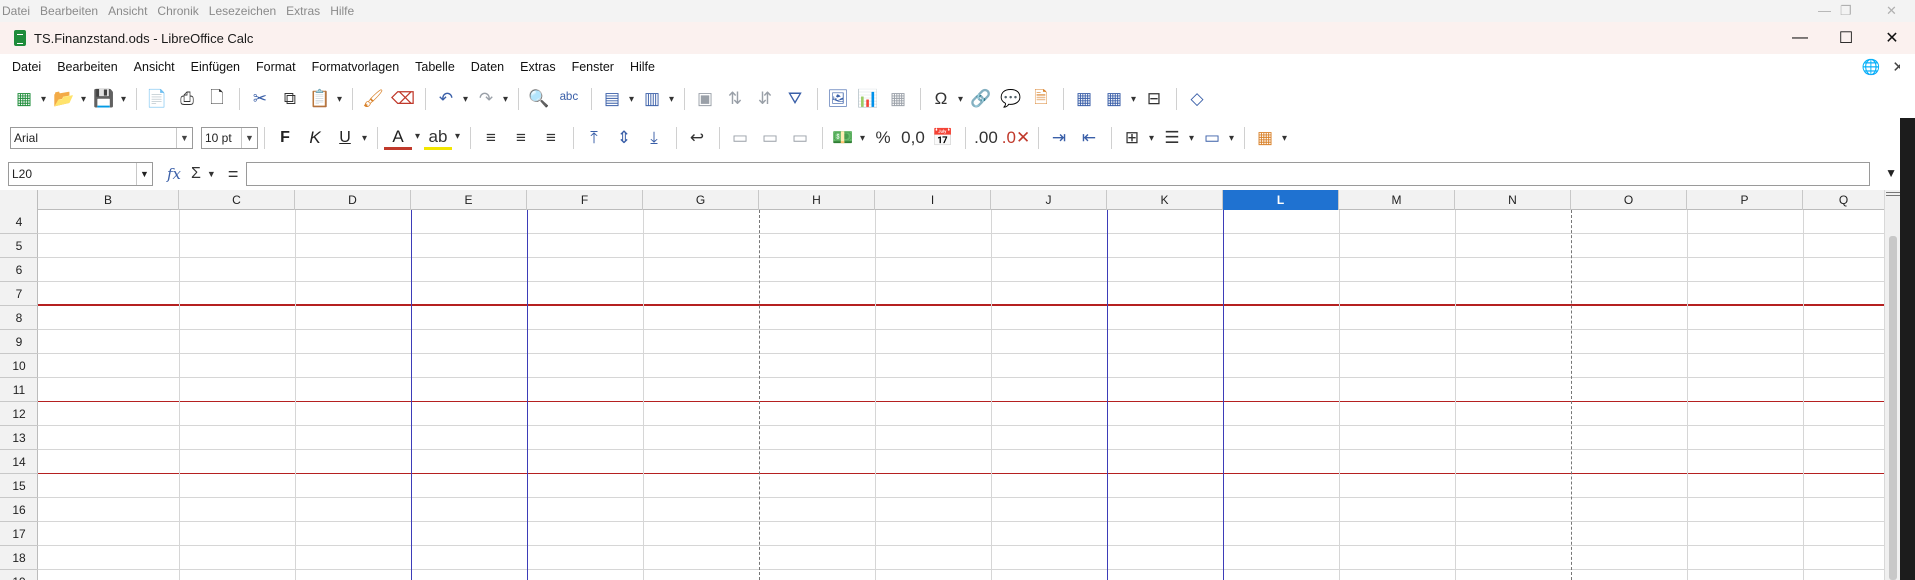  I want to click on formula-input, so click(1058, 174).